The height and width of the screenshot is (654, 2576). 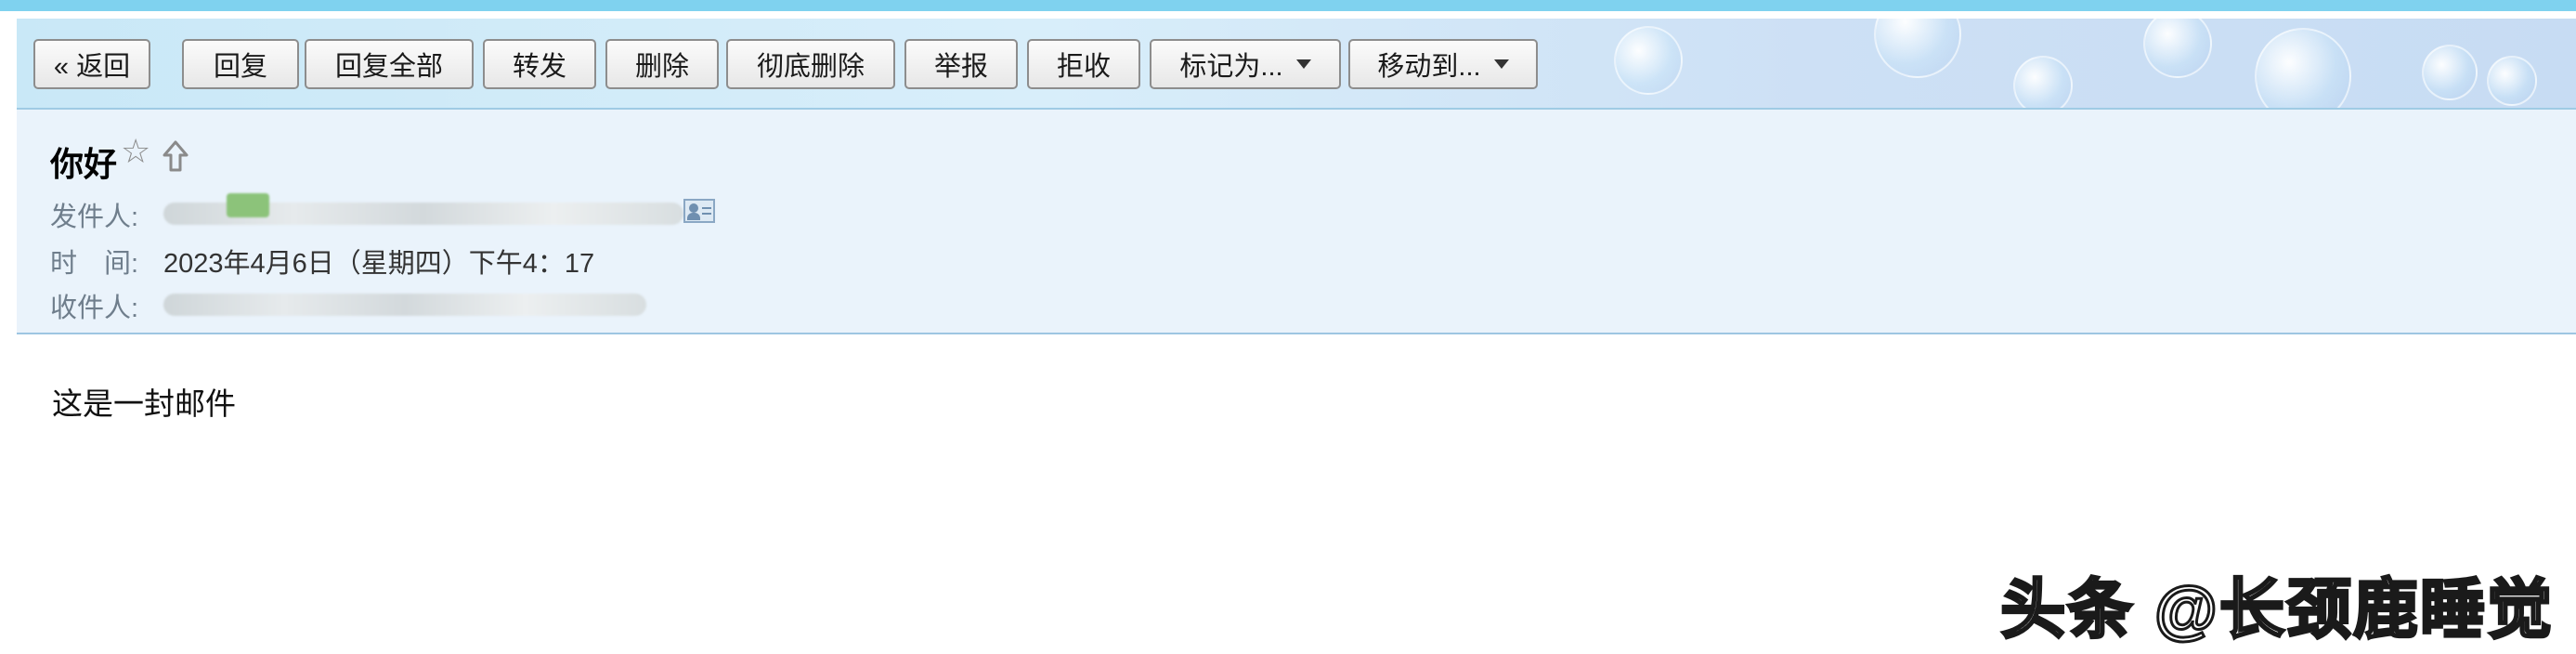 I want to click on report-button: 举报, so click(x=961, y=64).